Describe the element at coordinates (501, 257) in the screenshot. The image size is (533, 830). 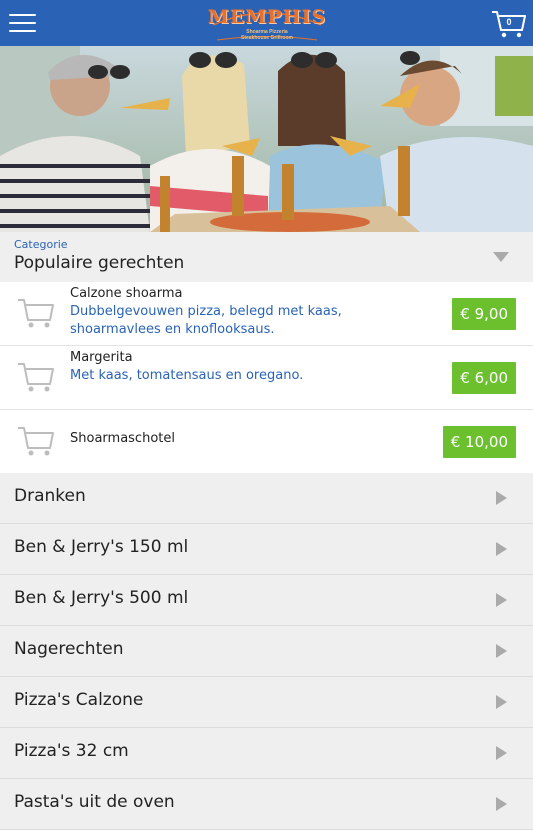
I see `chevron-down-icon` at that location.